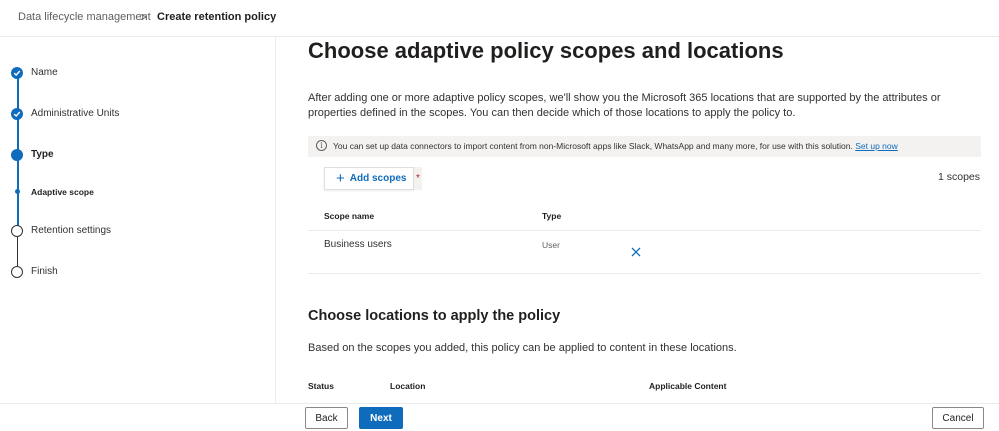 The width and height of the screenshot is (999, 431). What do you see at coordinates (378, 178) in the screenshot?
I see `add-scopes-label: Add scopes` at bounding box center [378, 178].